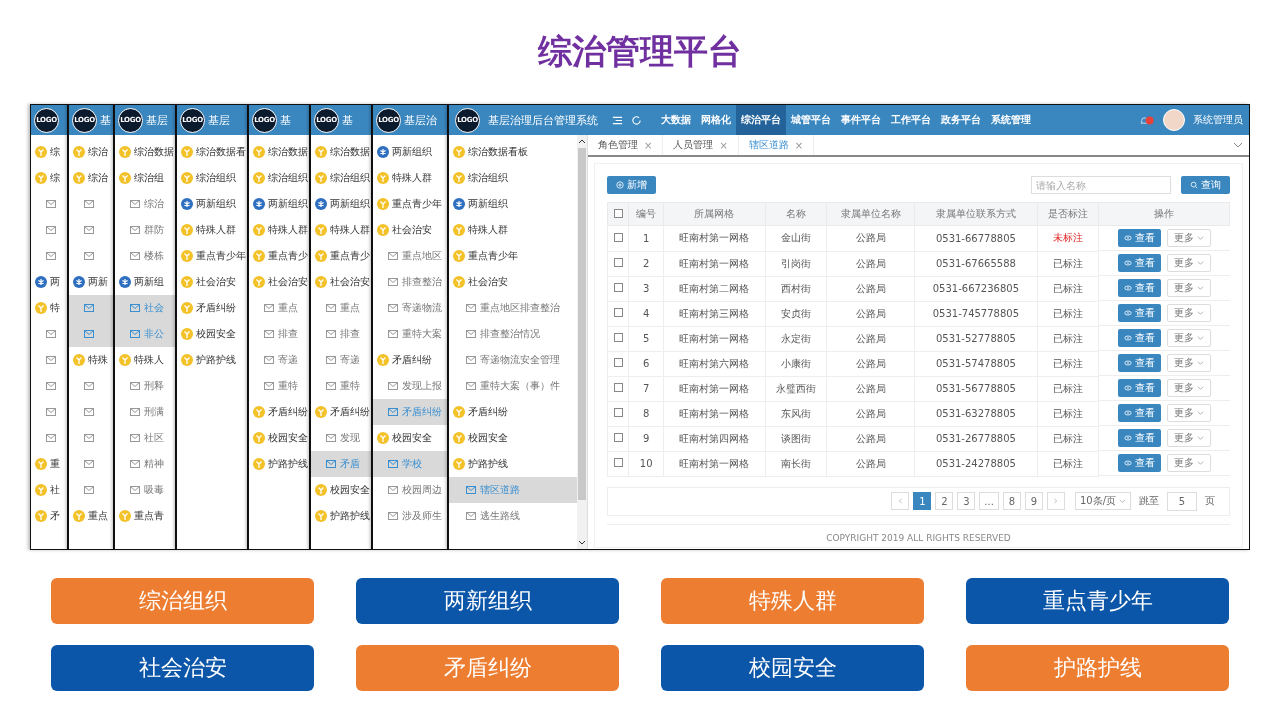 The width and height of the screenshot is (1280, 720). I want to click on nav-tab: 事件平台, so click(861, 120).